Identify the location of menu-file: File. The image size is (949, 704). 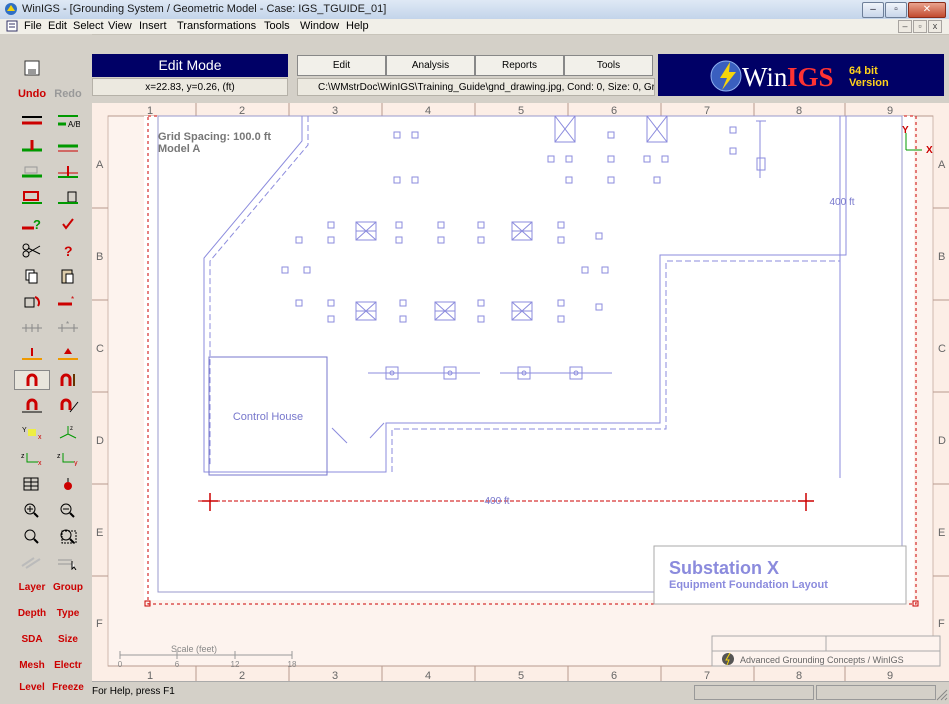
(33, 26).